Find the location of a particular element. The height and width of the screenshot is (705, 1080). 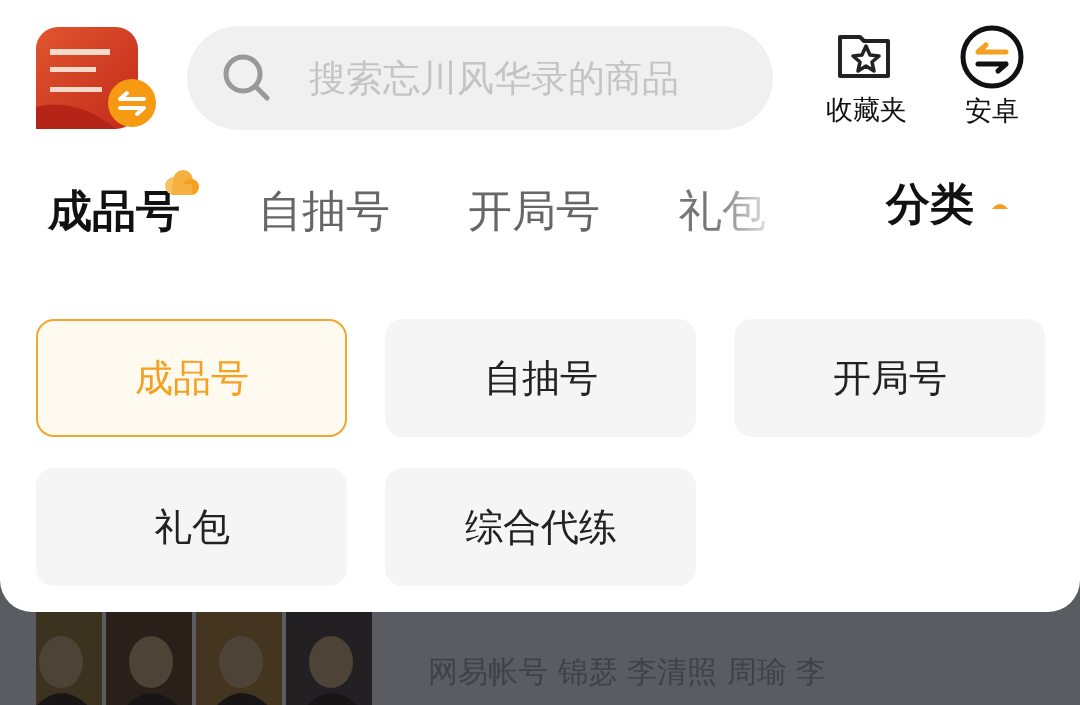

category-toggle: 分类 is located at coordinates (948, 204).